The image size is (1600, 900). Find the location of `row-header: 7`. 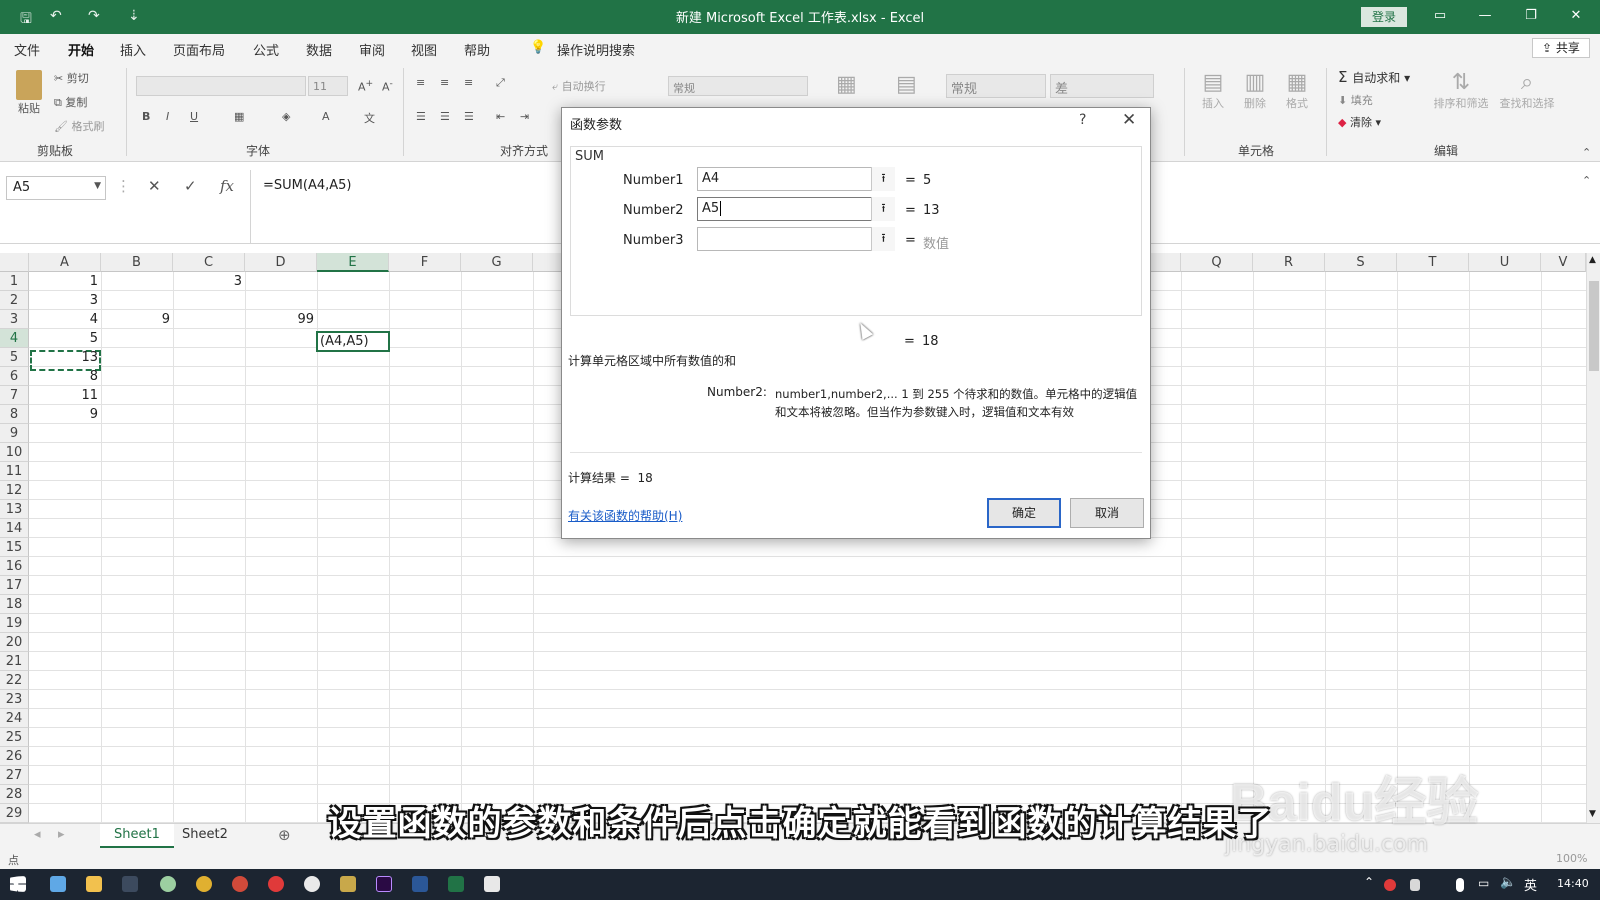

row-header: 7 is located at coordinates (14, 395).